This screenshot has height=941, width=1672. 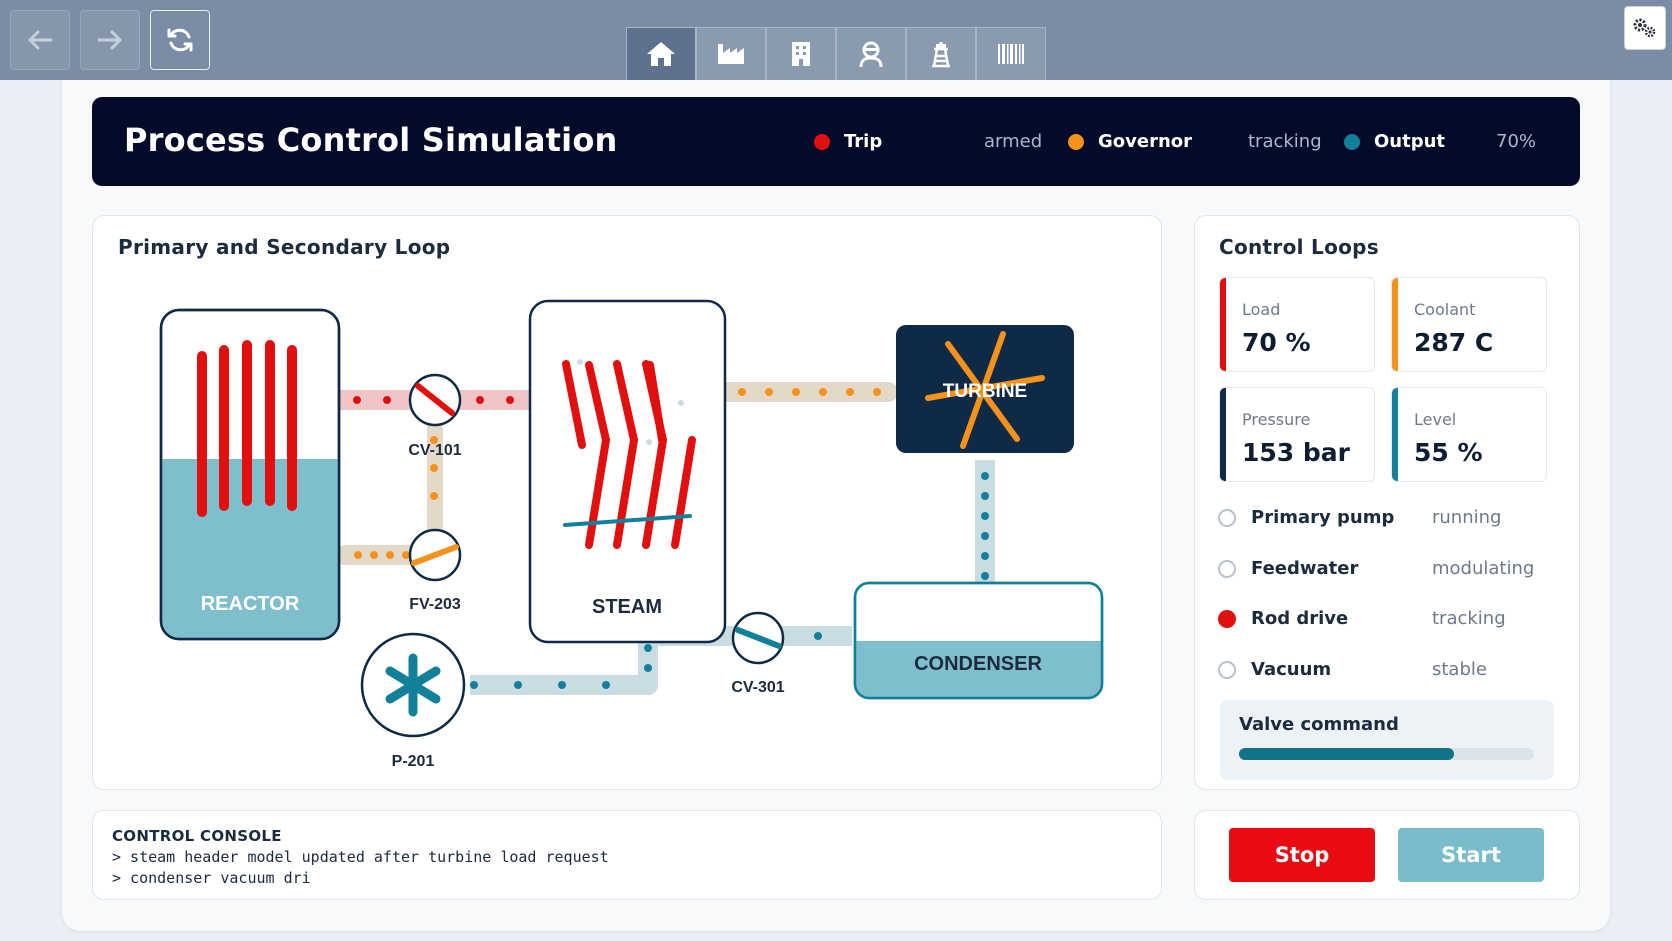 I want to click on governor-indicator: Governor, so click(x=1130, y=141).